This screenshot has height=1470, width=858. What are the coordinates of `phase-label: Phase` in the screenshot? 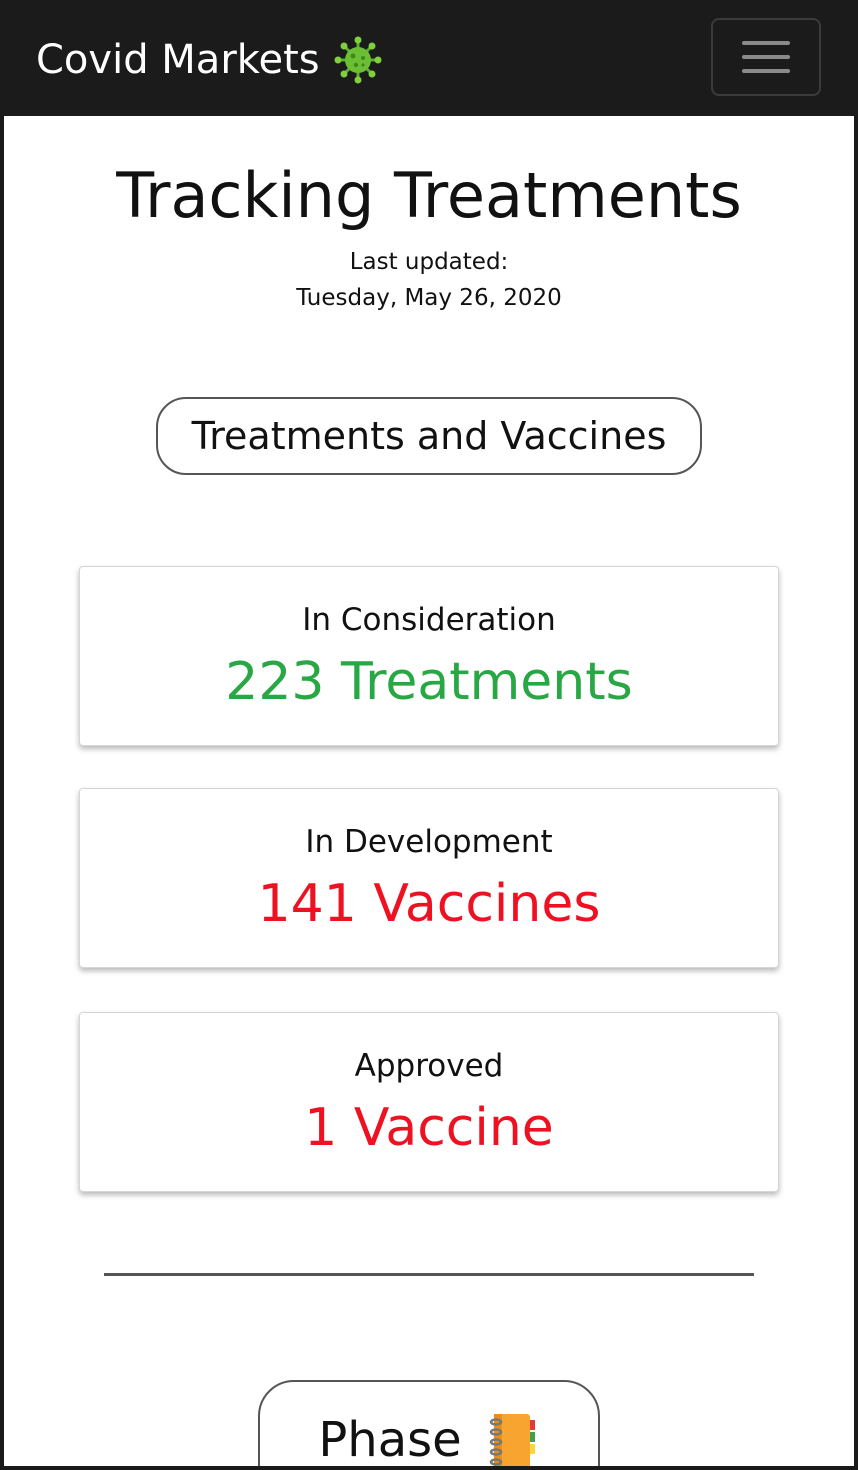 It's located at (390, 1439).